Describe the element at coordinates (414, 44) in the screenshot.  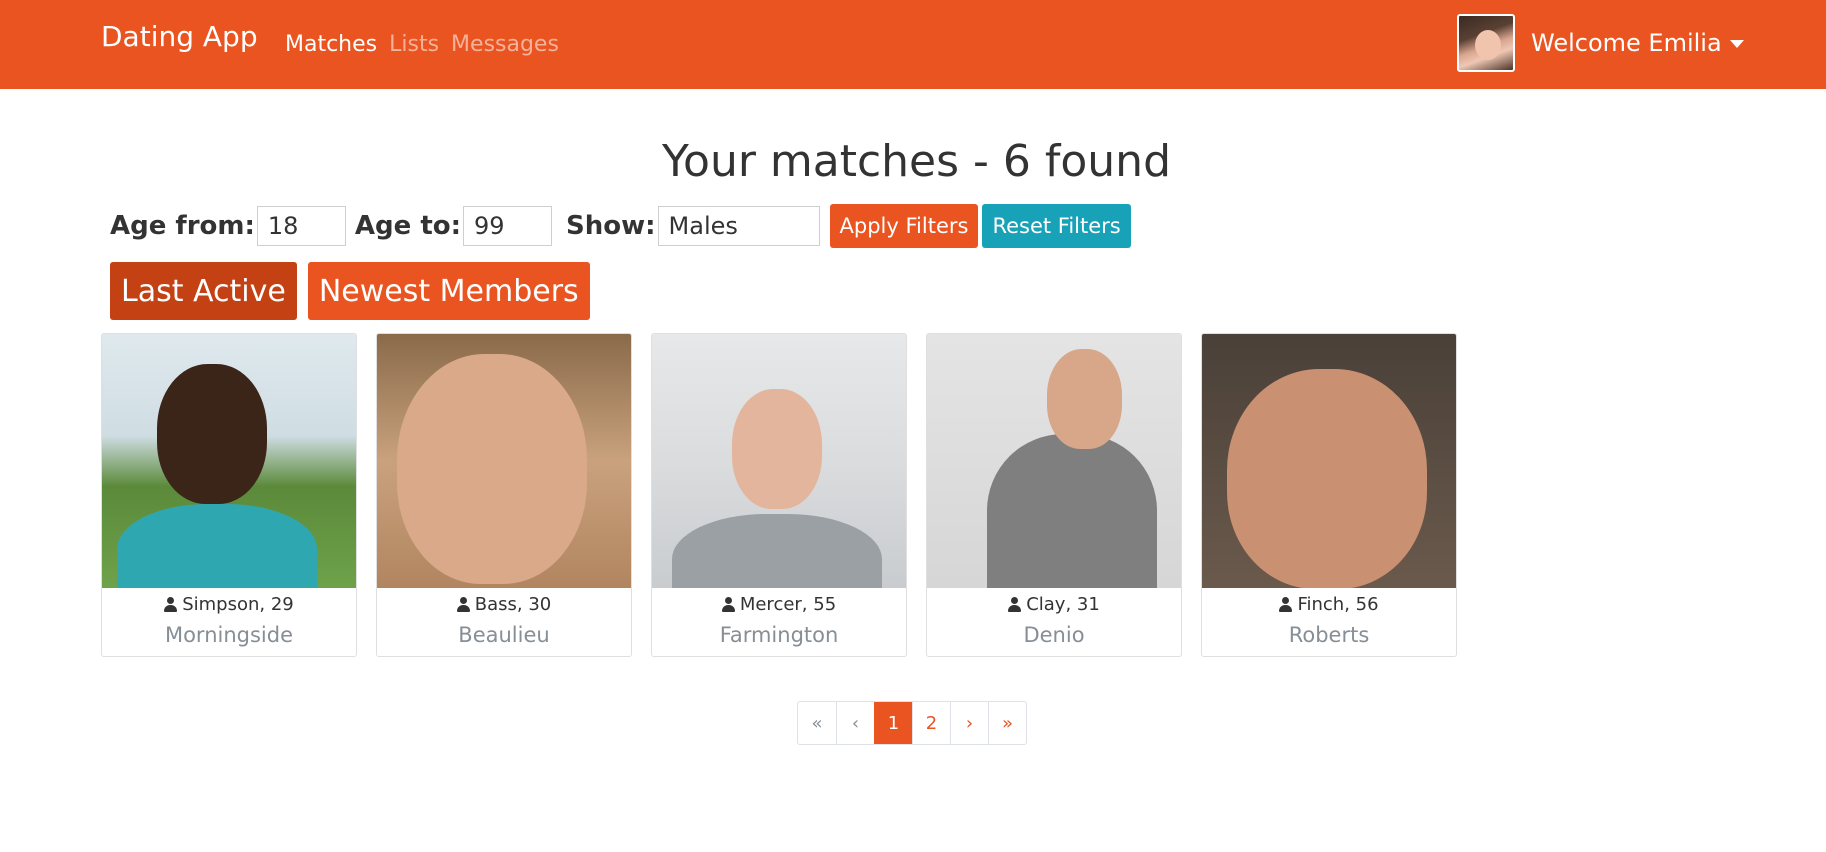
I see `nav-lists: Lists` at that location.